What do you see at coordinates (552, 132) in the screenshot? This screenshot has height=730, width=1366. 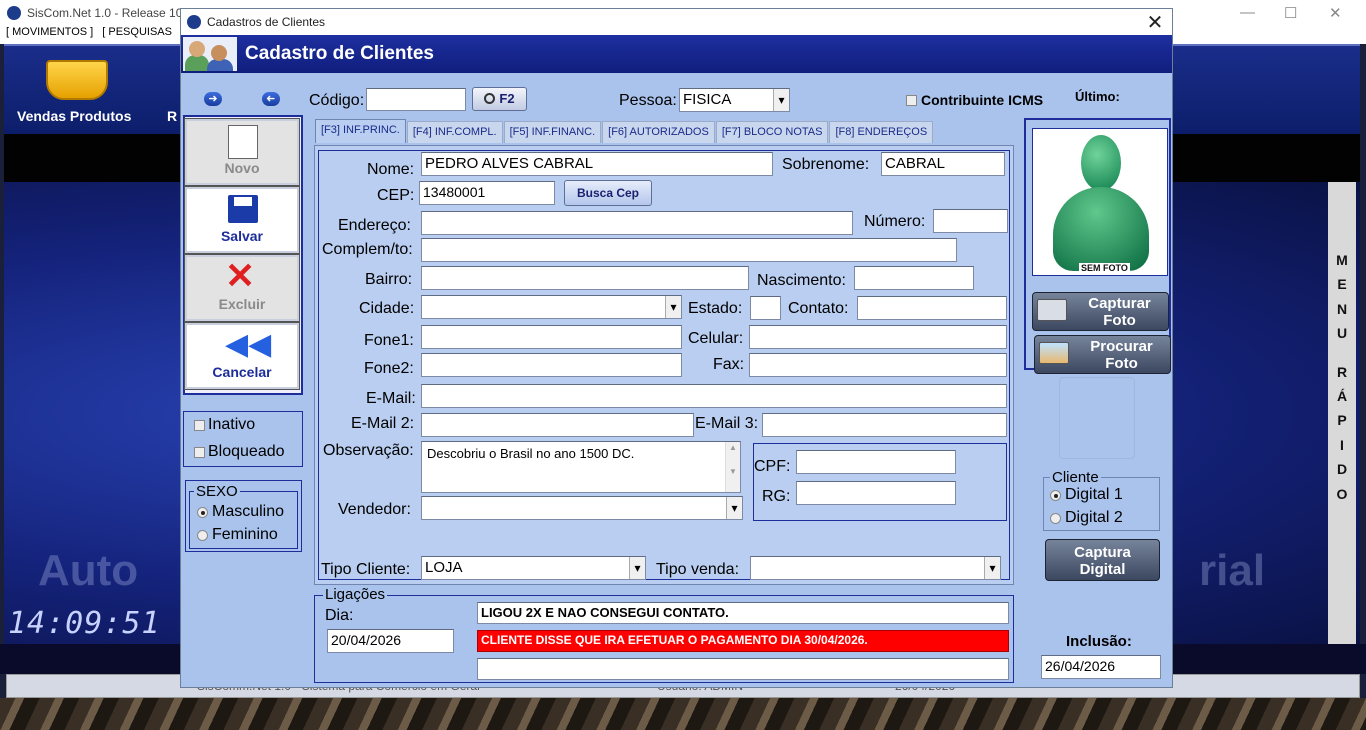 I see `tab-inf-financ: [F5] INF.FINANC.` at bounding box center [552, 132].